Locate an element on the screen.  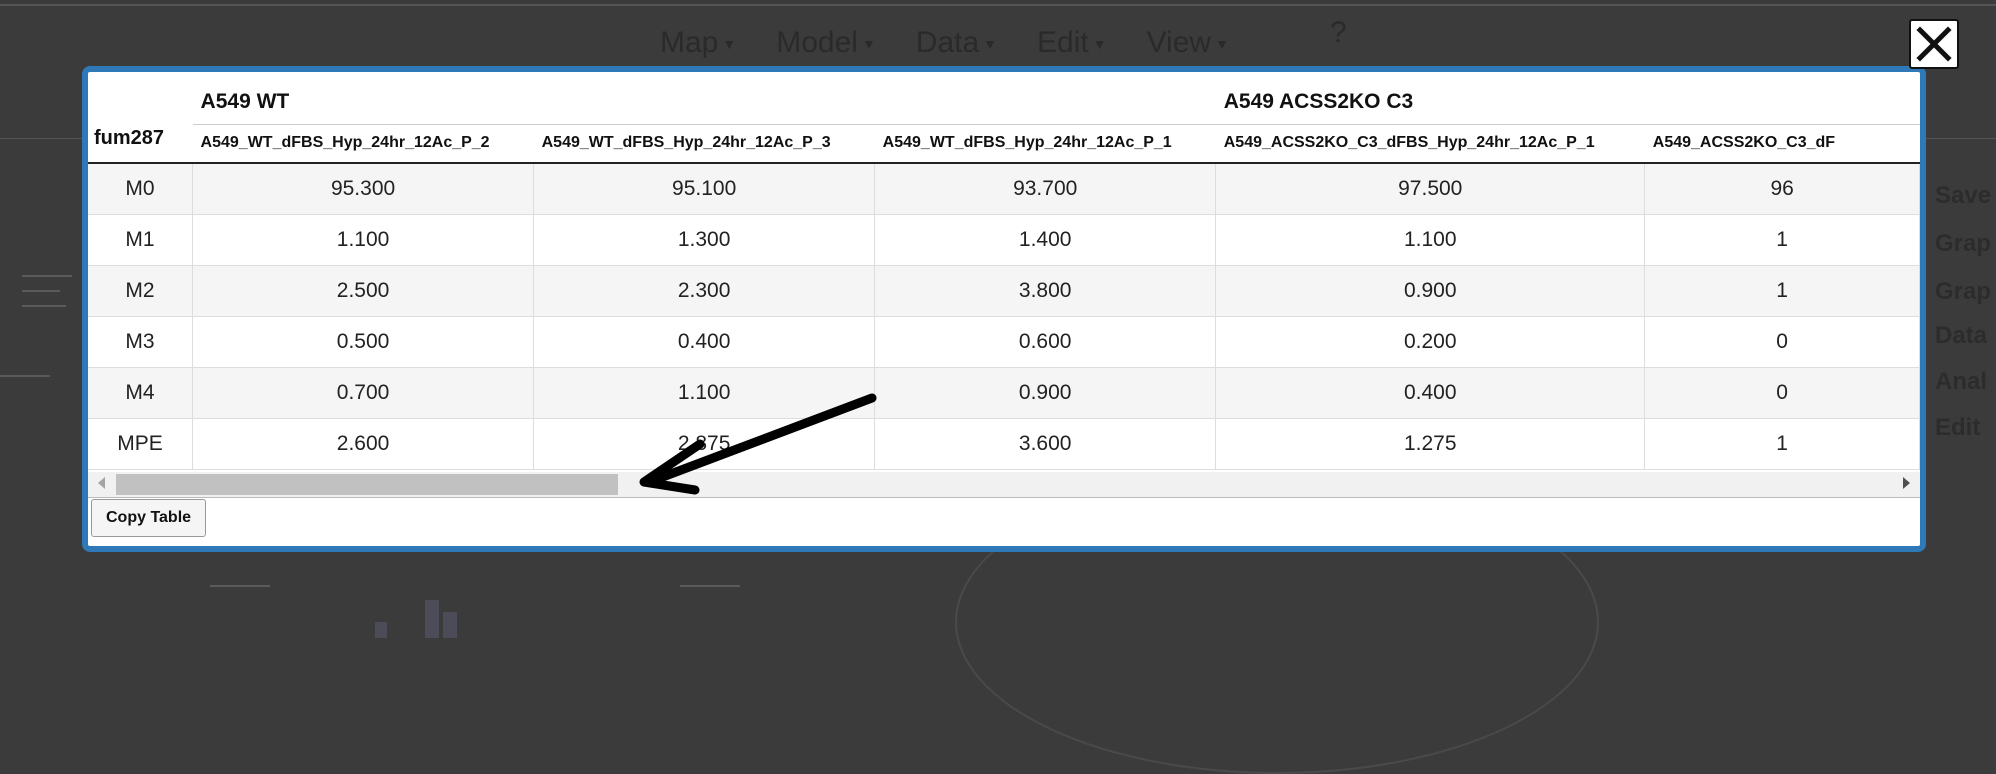
table-row: M2 2.500 2.300 3.800 0.900 1 is located at coordinates (1004, 291).